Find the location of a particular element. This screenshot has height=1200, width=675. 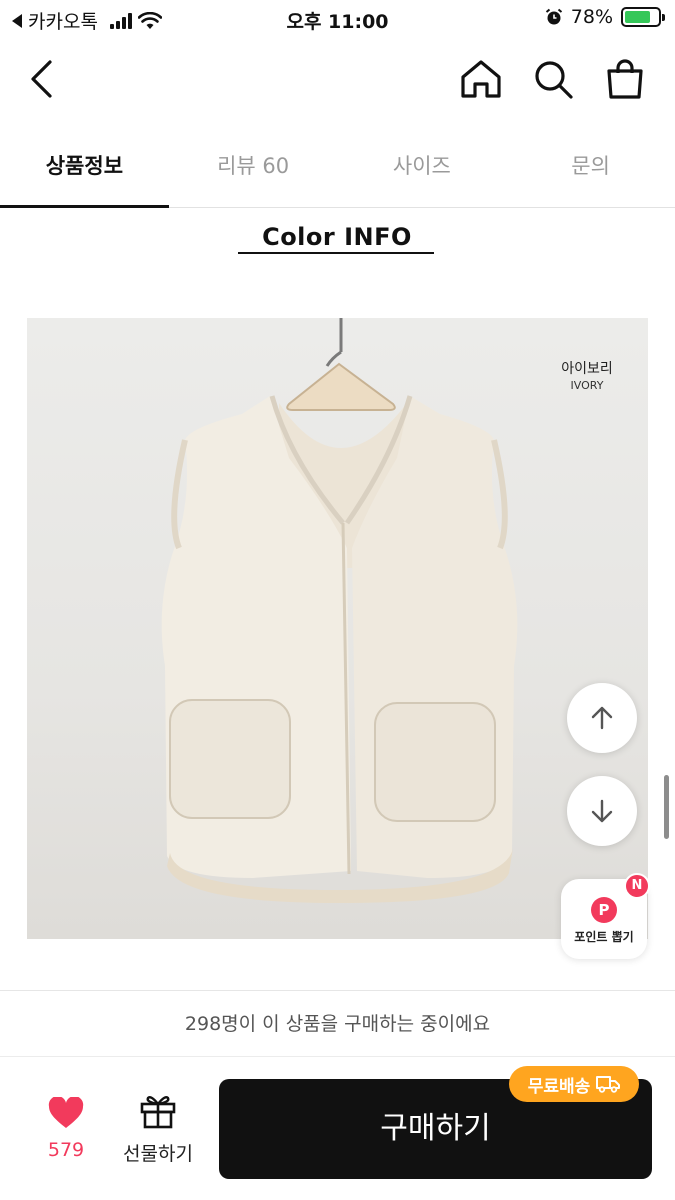

battery-fill is located at coordinates (637, 17).